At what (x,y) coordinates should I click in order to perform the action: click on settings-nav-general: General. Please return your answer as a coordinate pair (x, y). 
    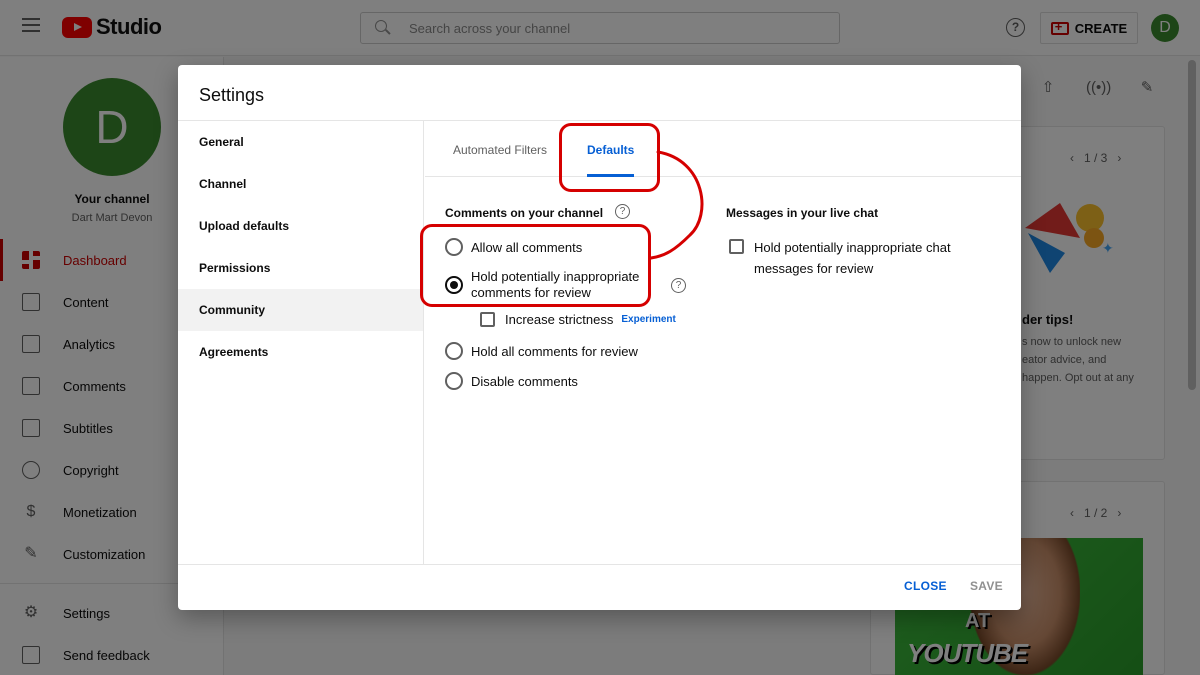
    Looking at the image, I should click on (300, 142).